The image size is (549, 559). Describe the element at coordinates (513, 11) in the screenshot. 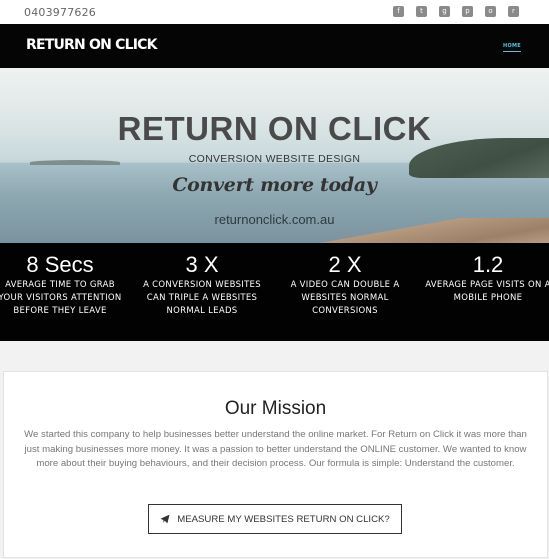

I see `rss-icon: r` at that location.